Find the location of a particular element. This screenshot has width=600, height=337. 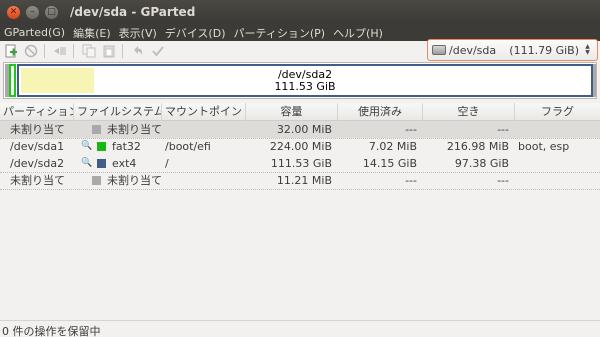

menu-help: ヘルプ(H) is located at coordinates (358, 33).